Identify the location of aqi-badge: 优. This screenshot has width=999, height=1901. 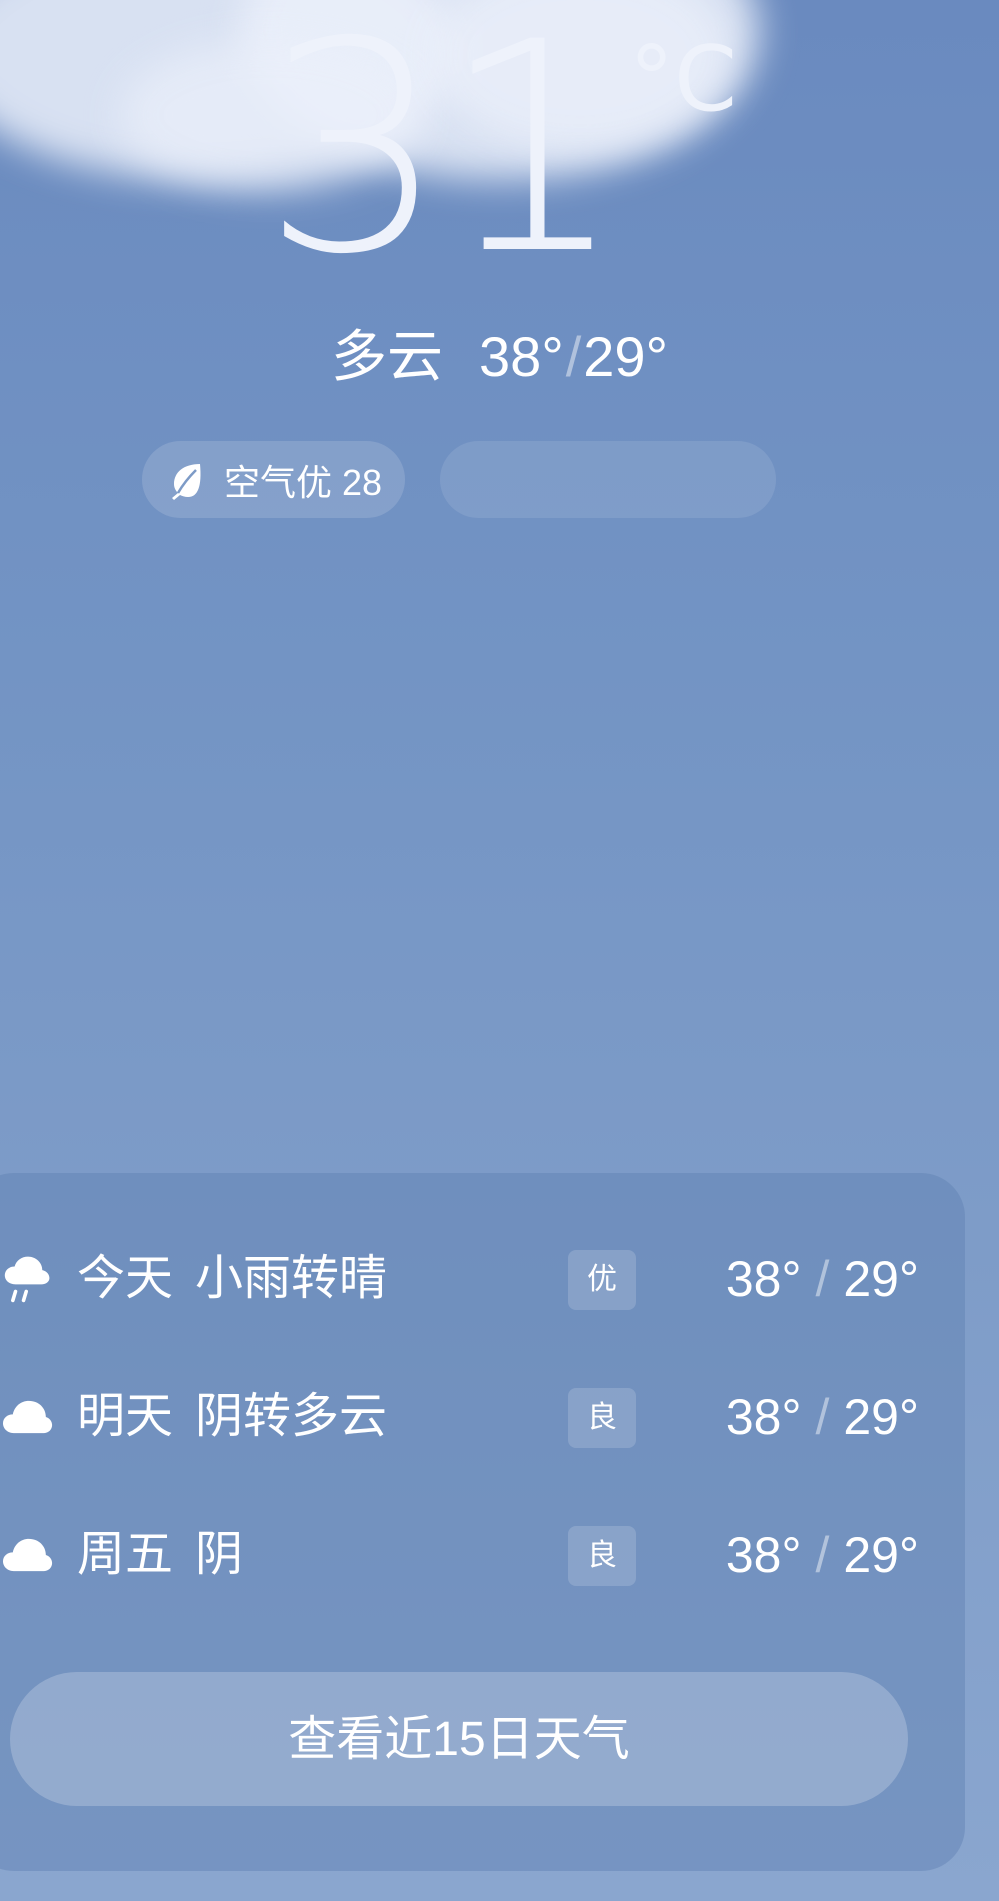
(602, 1280).